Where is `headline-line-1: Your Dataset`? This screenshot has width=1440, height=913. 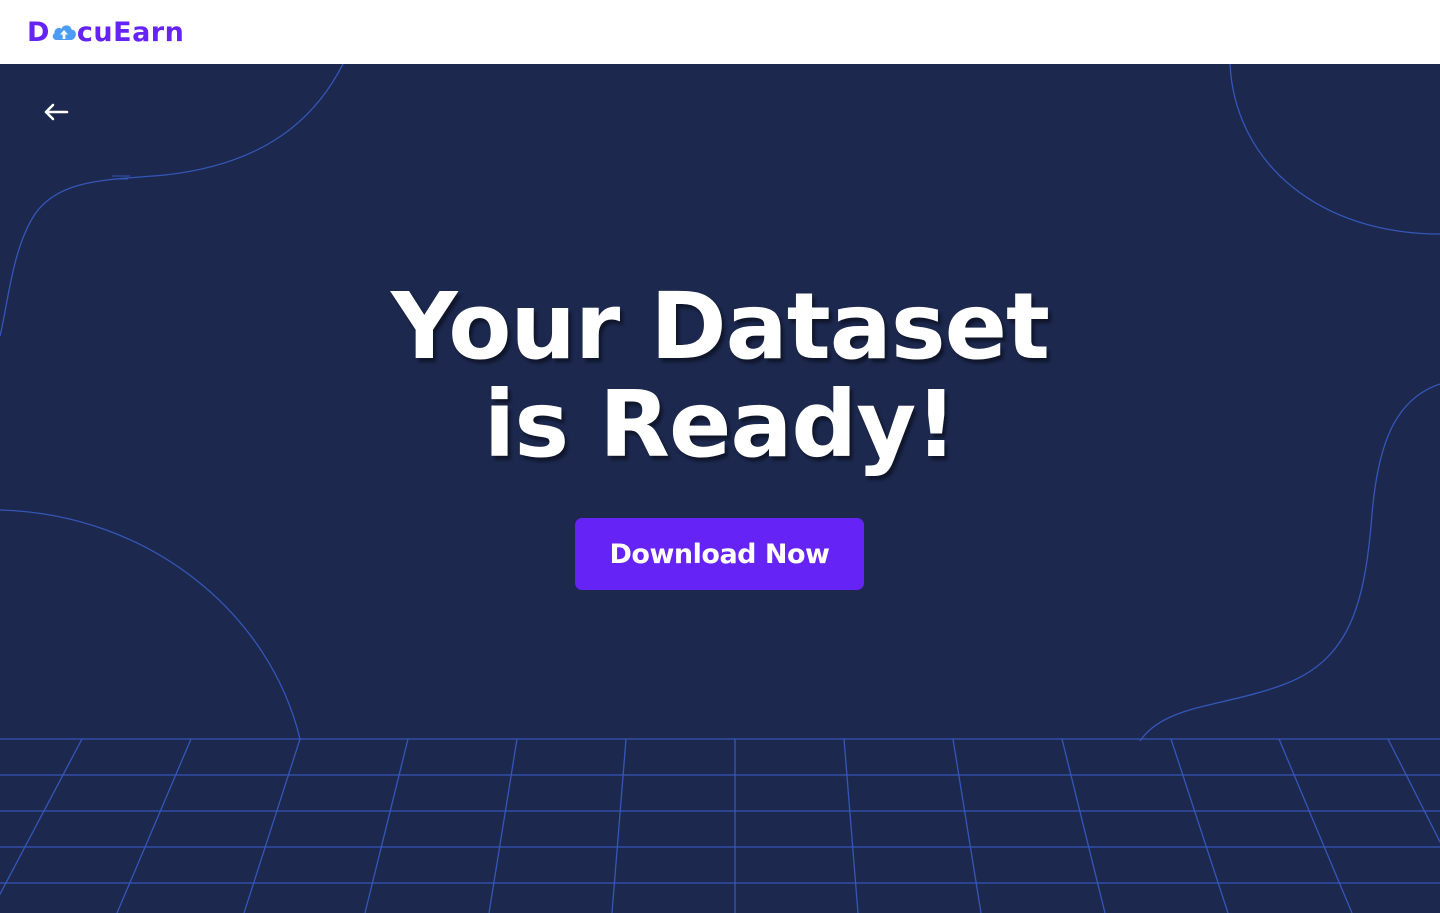 headline-line-1: Your Dataset is located at coordinates (720, 326).